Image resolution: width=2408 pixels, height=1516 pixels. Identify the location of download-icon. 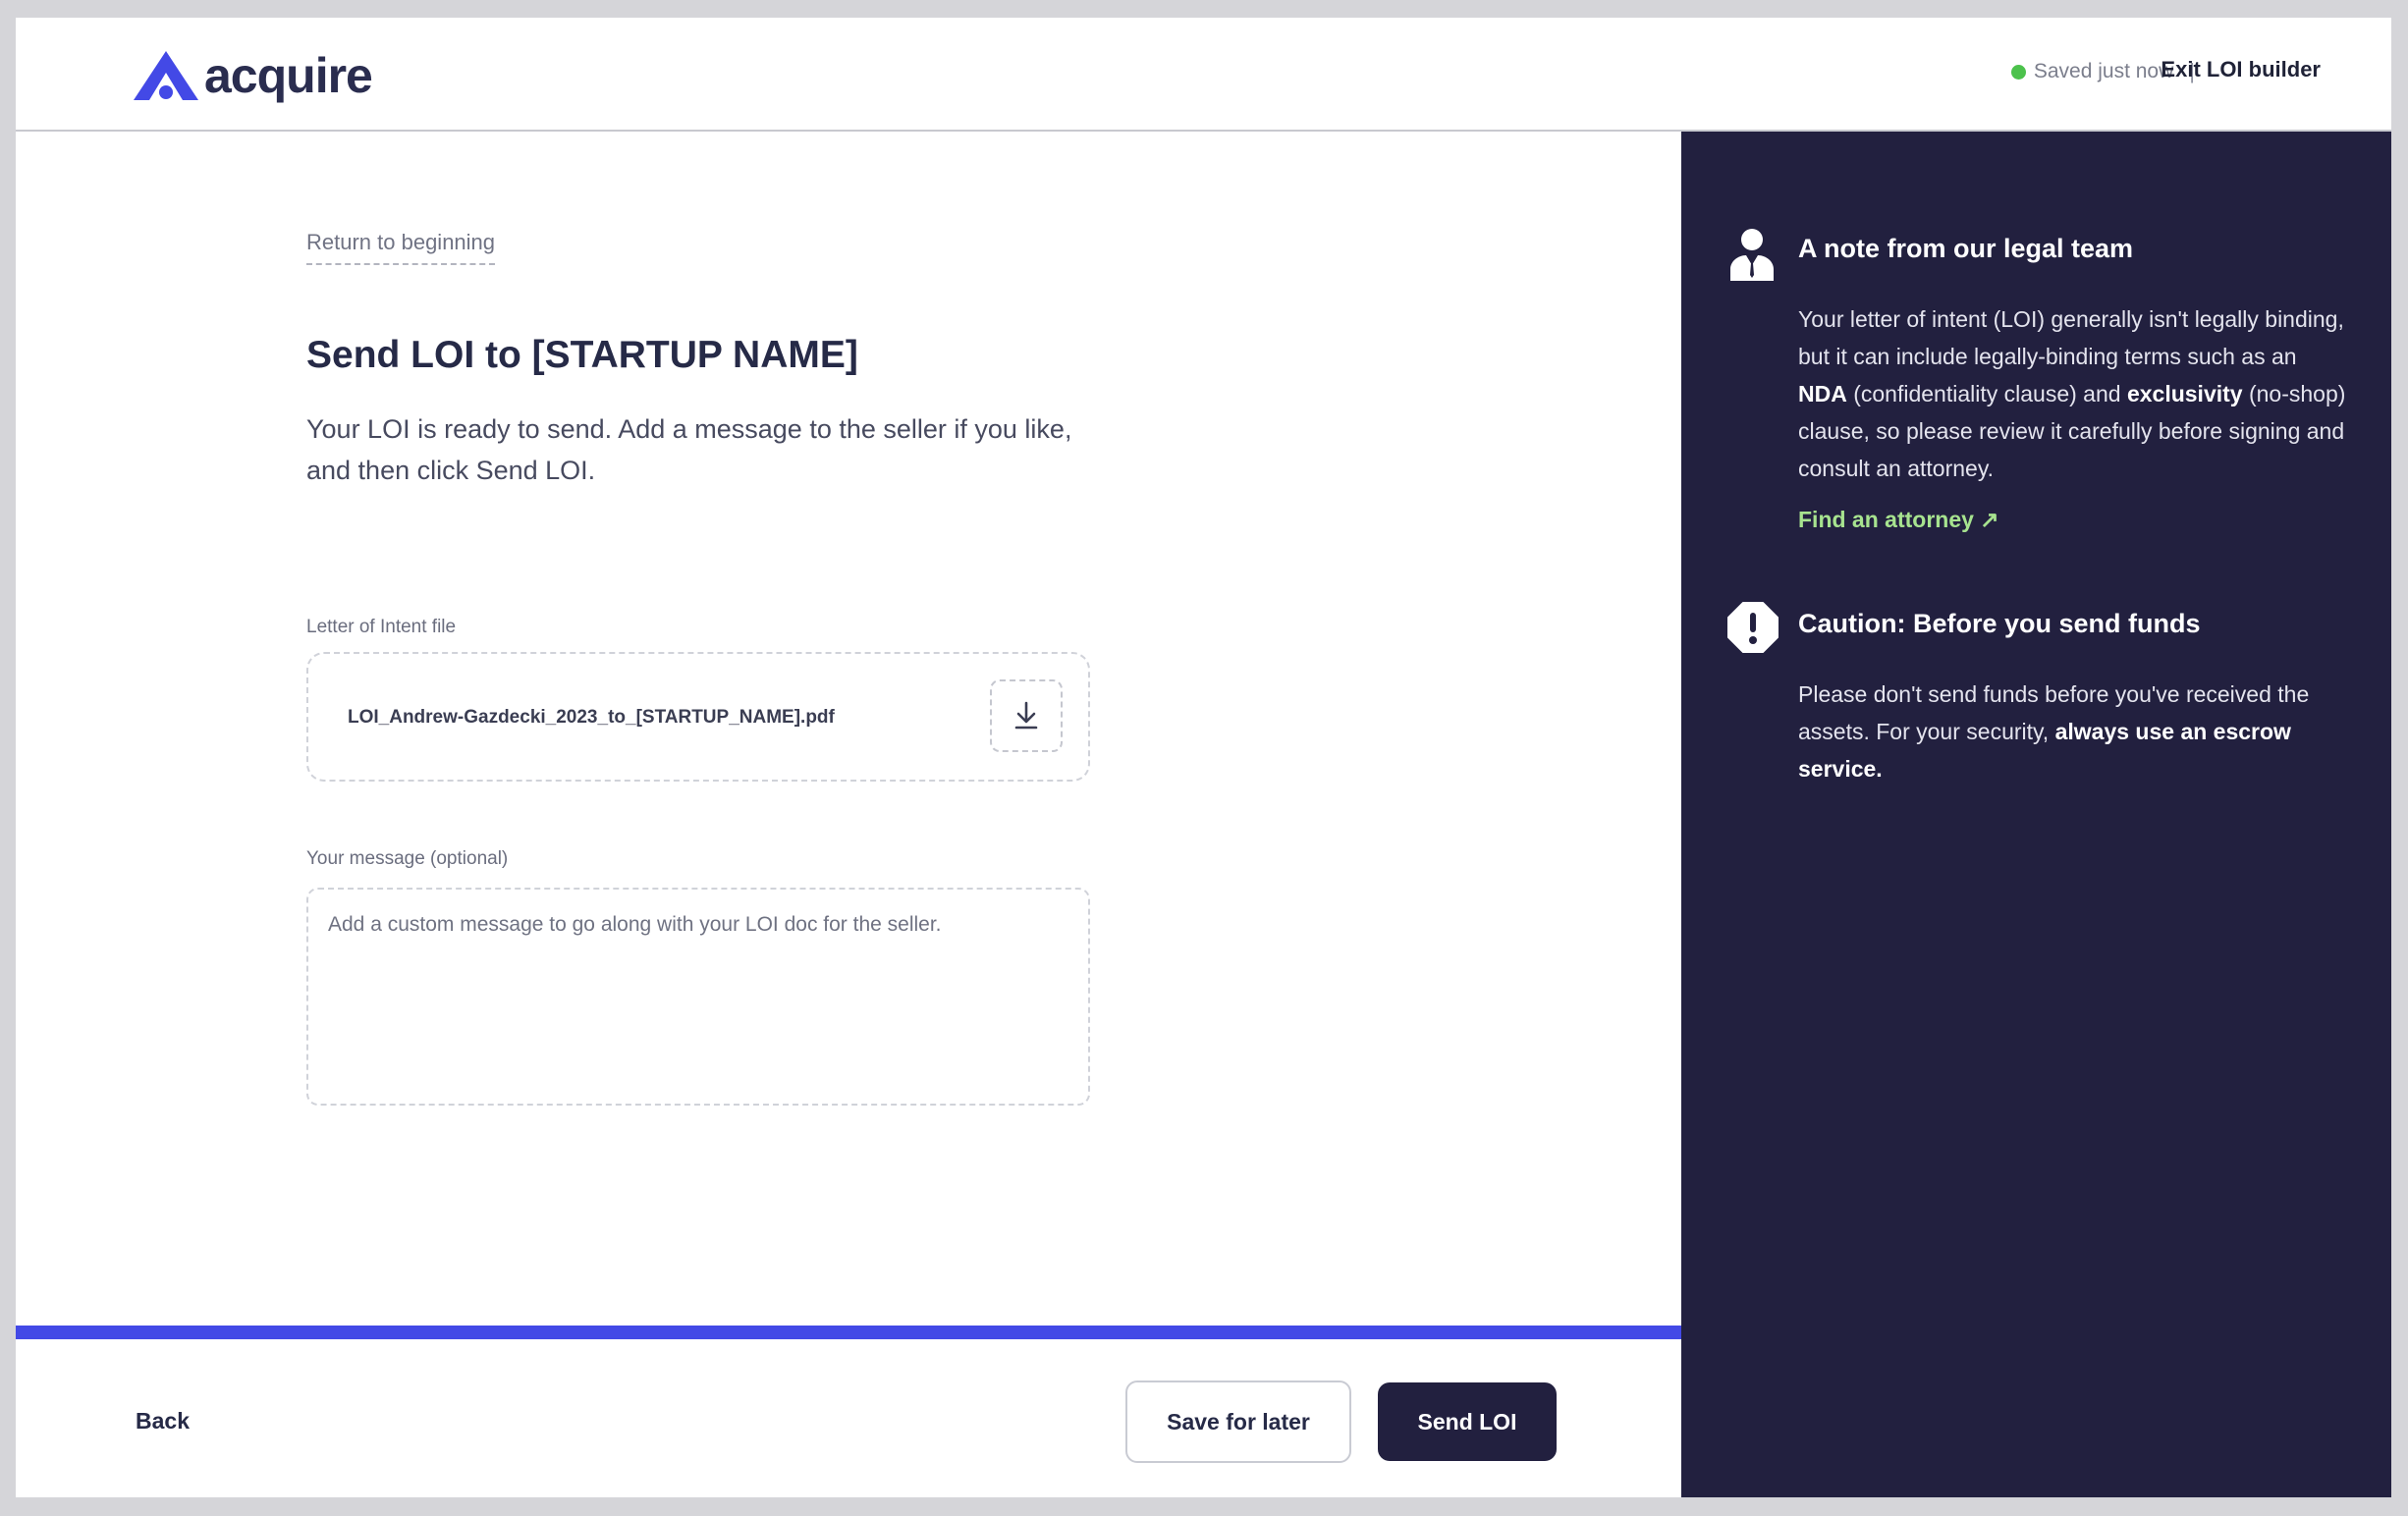
(1026, 715).